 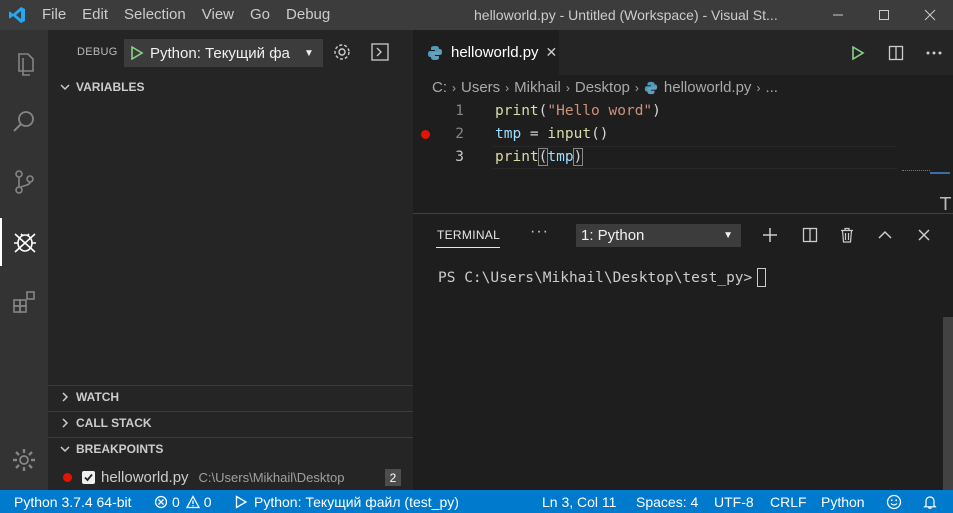 I want to click on extensions-icon, so click(x=24, y=302).